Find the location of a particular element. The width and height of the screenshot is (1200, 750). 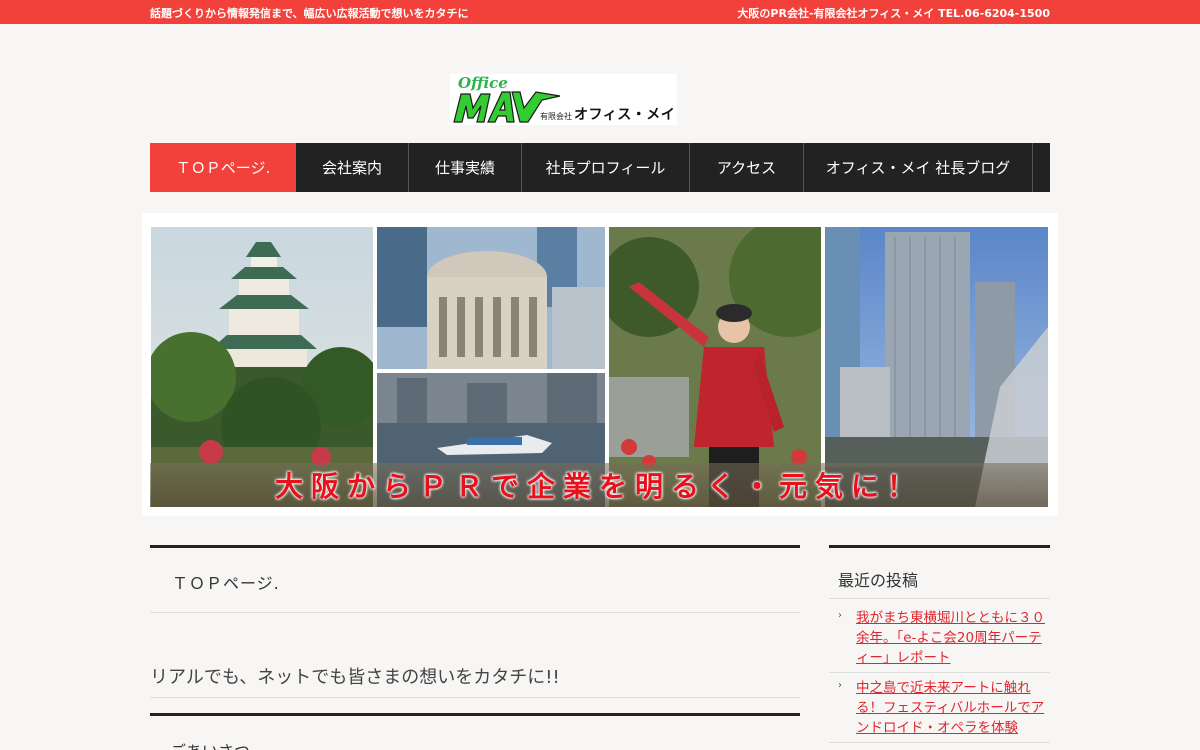

nav-item-blog: オフィス・メイ 社長ブログ is located at coordinates (918, 167).